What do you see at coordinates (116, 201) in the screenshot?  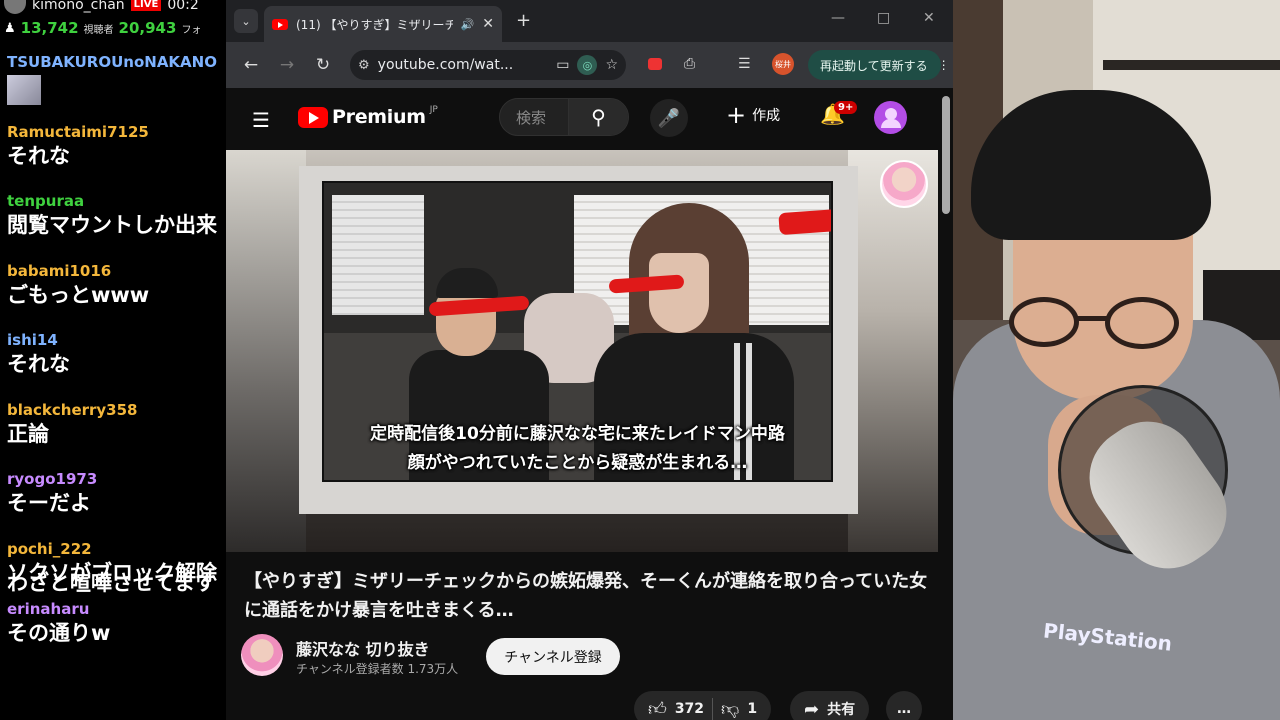 I see `chat-username: tenpuraa` at bounding box center [116, 201].